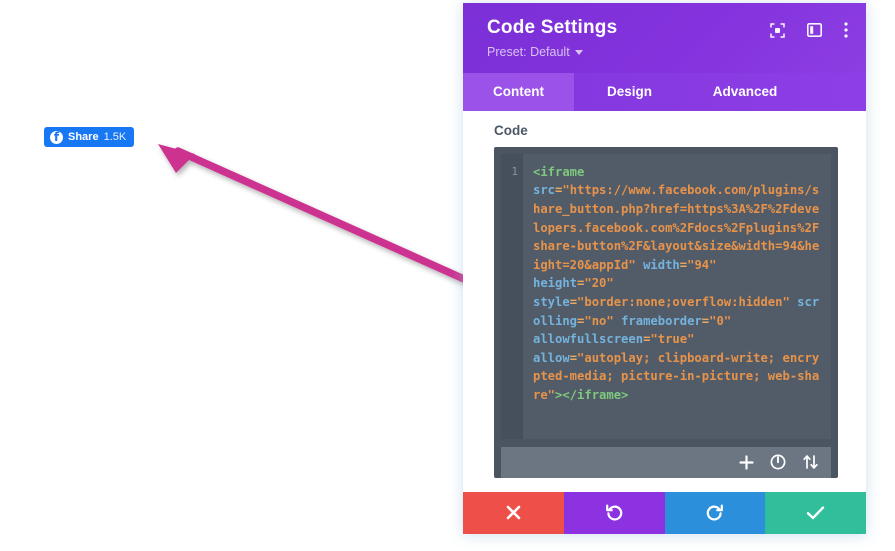  What do you see at coordinates (56, 137) in the screenshot?
I see `facebook-icon: f` at bounding box center [56, 137].